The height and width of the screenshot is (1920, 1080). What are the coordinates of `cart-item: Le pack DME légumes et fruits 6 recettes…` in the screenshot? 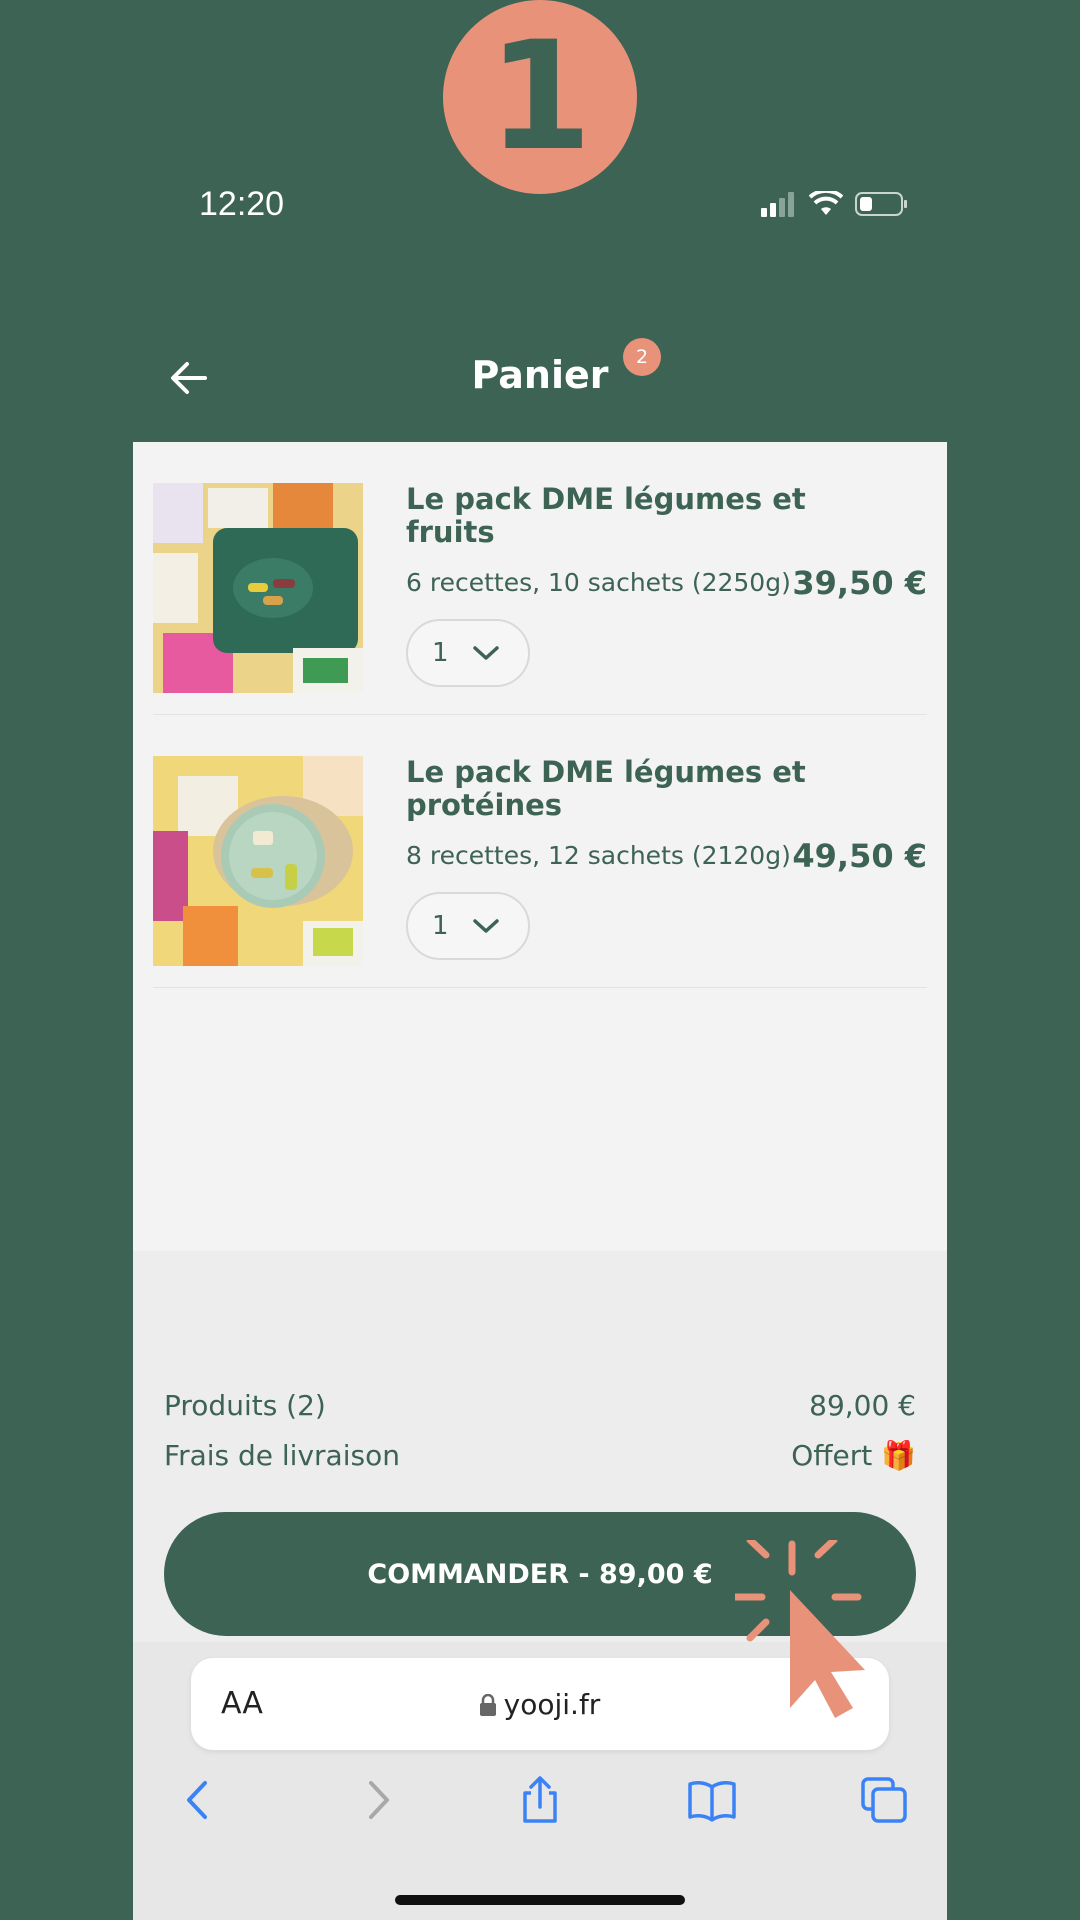 It's located at (540, 578).